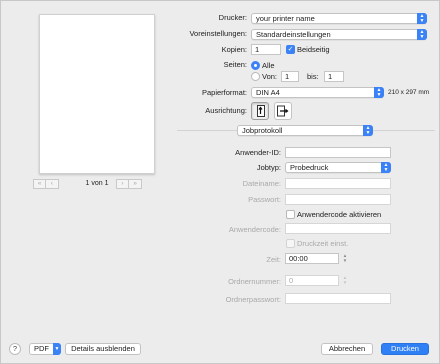 The height and width of the screenshot is (364, 440). I want to click on section-select: Jobprotokoll ▲ ▼, so click(305, 130).